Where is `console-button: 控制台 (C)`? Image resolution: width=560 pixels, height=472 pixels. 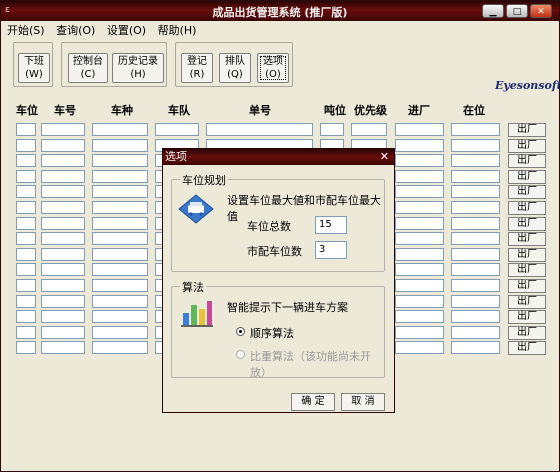
console-button: 控制台 (C) is located at coordinates (88, 68).